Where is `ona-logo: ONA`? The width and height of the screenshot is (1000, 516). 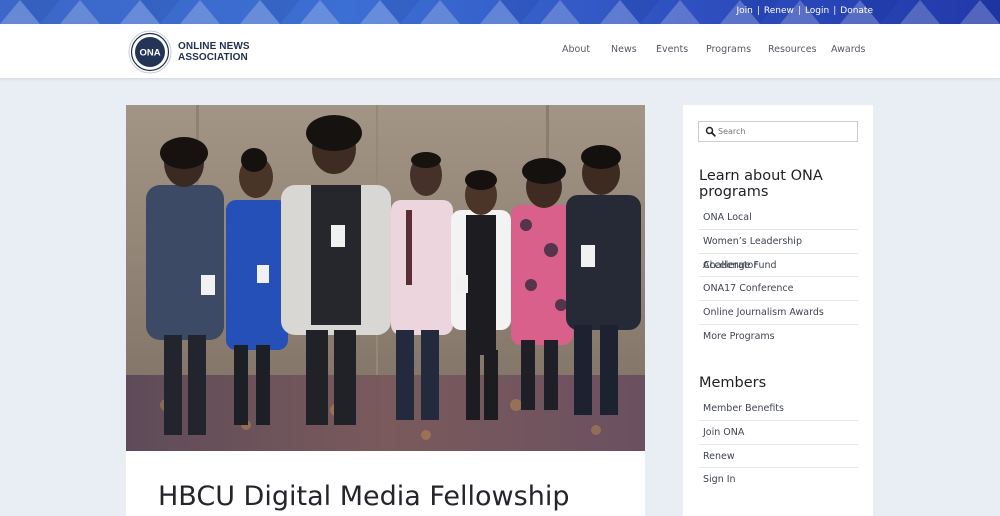
ona-logo: ONA is located at coordinates (150, 52).